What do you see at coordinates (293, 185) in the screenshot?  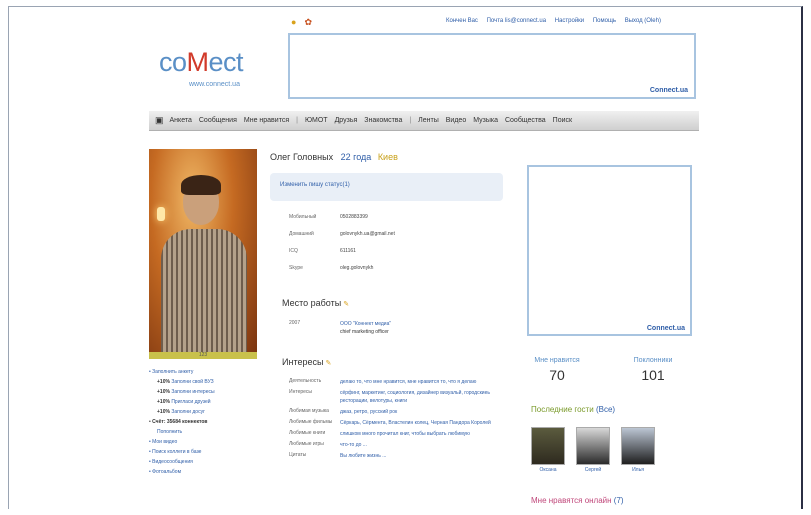 I see `status-change-link: Изменить` at bounding box center [293, 185].